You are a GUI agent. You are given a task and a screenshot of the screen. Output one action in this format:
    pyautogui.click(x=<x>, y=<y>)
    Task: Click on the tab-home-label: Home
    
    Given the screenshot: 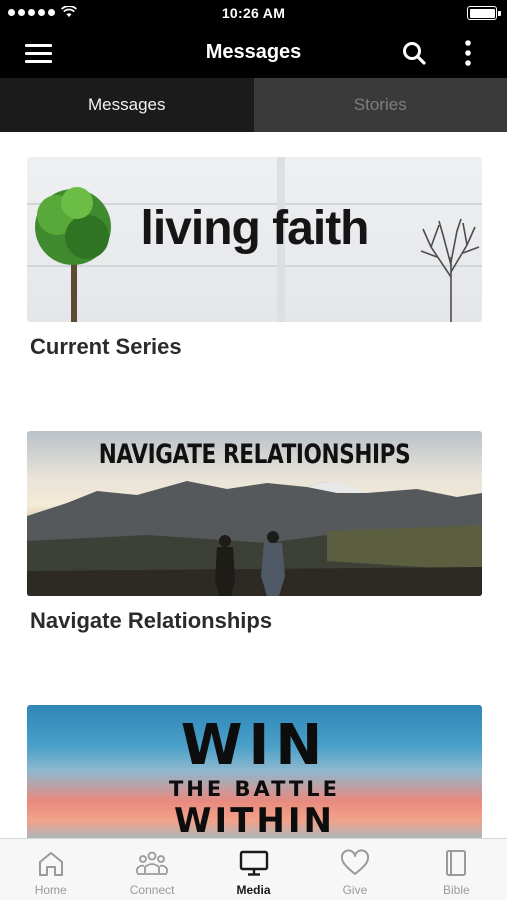 What is the action you would take?
    pyautogui.click(x=50, y=890)
    